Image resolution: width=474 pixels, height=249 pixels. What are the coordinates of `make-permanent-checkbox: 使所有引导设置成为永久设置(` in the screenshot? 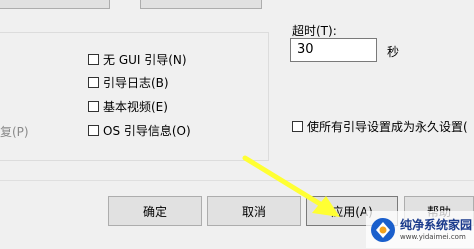 It's located at (380, 126).